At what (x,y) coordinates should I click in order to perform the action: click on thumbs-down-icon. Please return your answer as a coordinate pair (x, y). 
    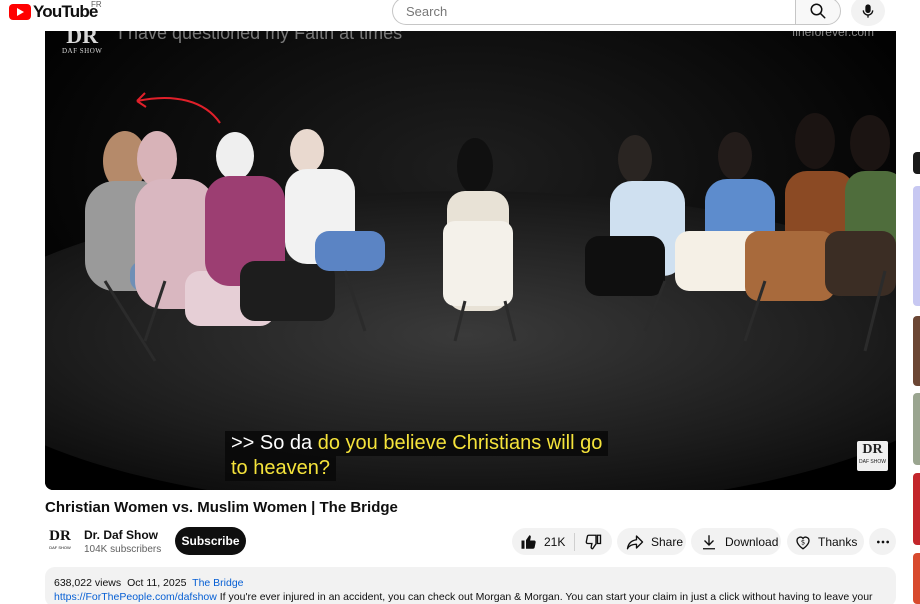
    Looking at the image, I should click on (594, 541).